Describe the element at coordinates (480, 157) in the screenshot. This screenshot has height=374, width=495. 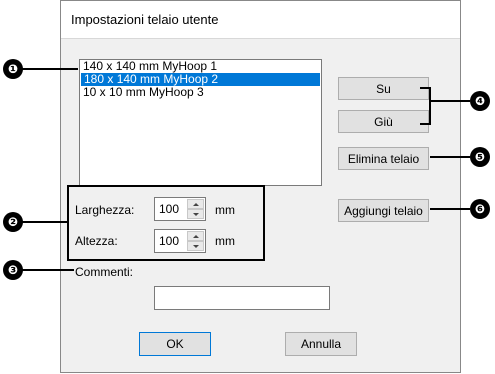
I see `callout-badge-5: ❺` at that location.